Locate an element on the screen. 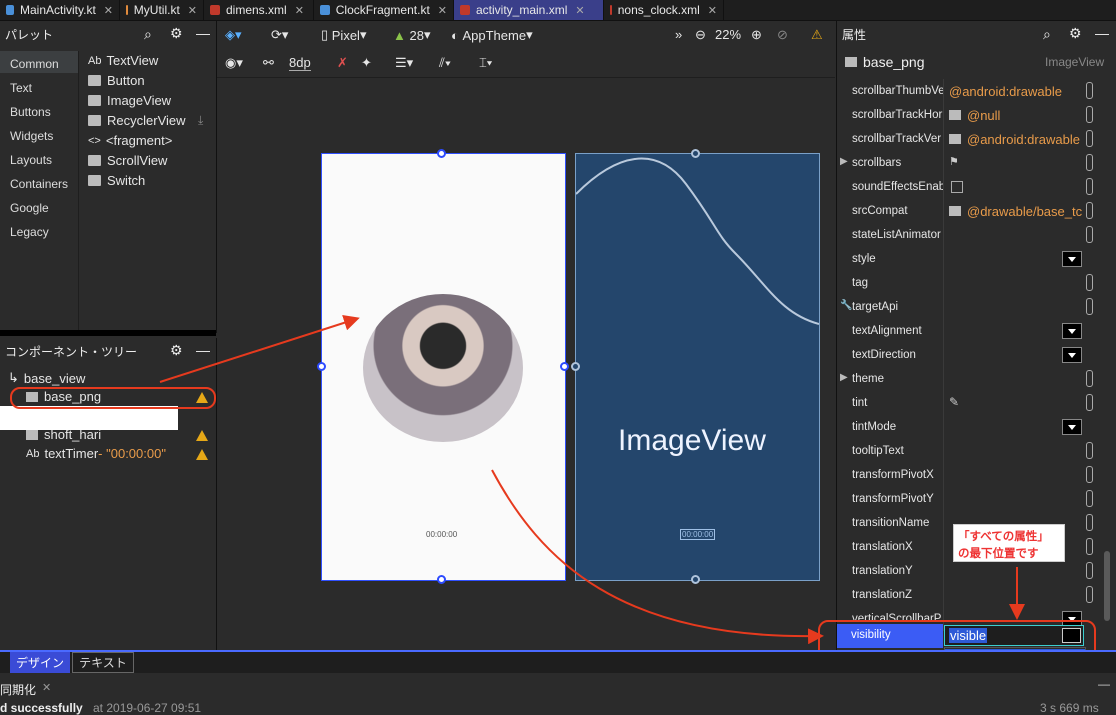  attr-row: ▶ scrollbars ⚑ is located at coordinates (965, 163).